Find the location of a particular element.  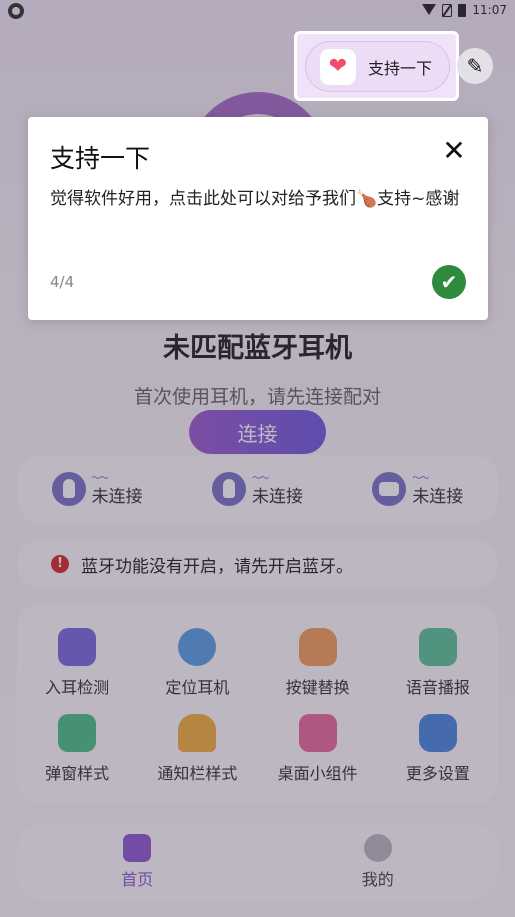

dialog-title: 支持一下 is located at coordinates (100, 158).